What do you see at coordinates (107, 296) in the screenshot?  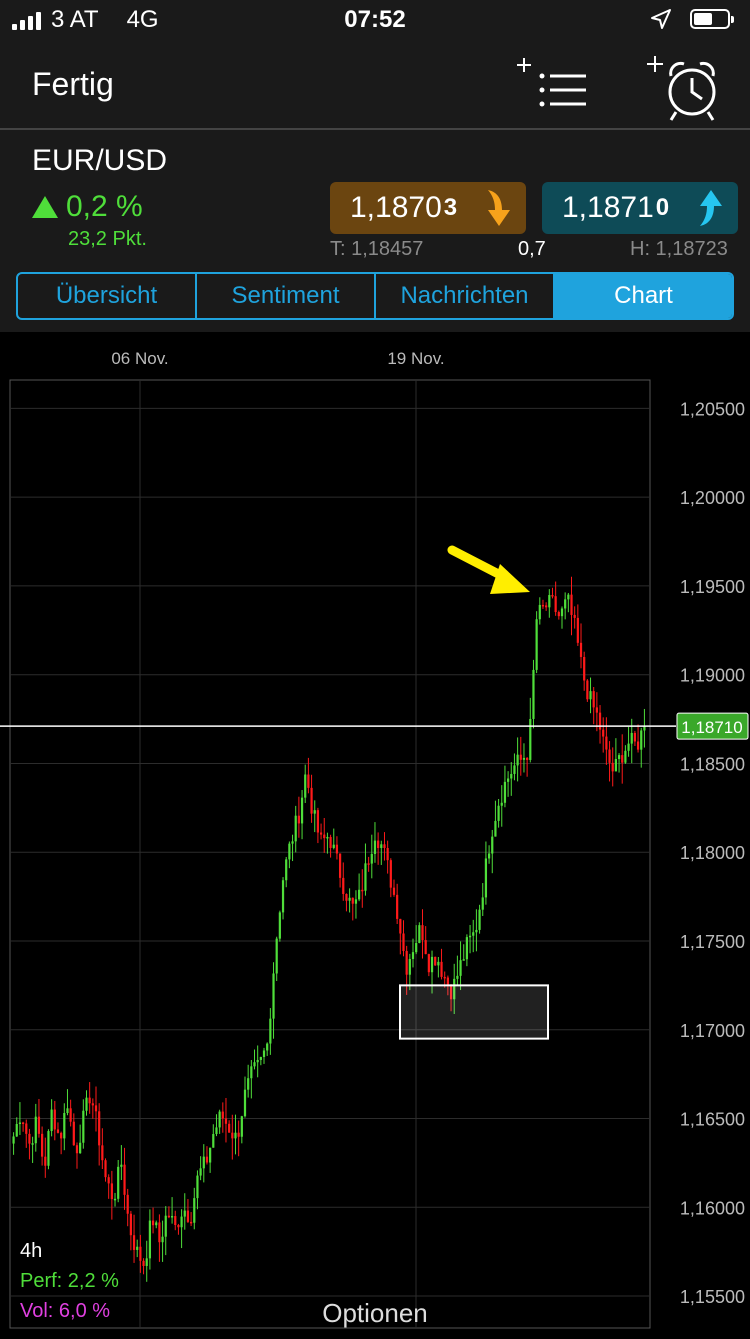 I see `tab-overview: Übersicht` at bounding box center [107, 296].